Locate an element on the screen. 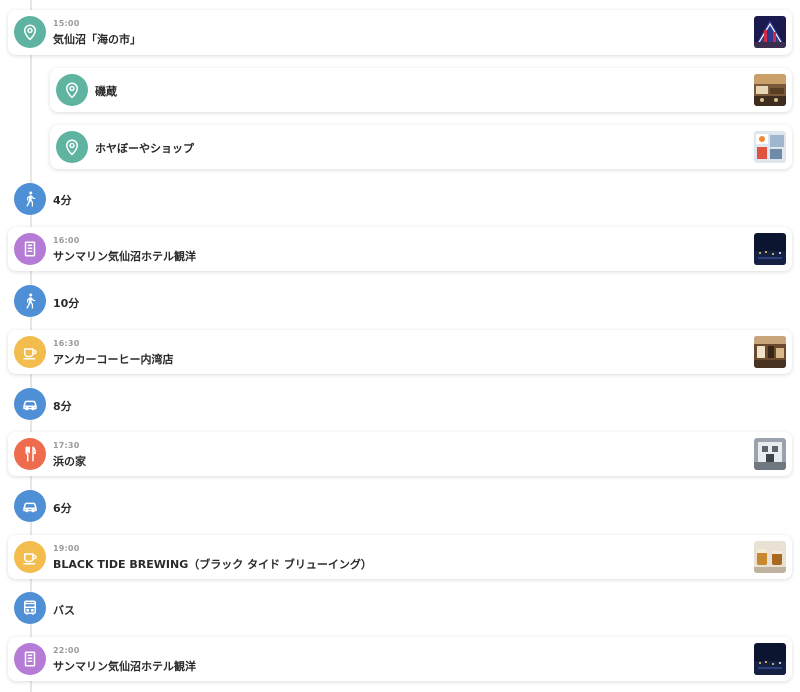  spot-card-hoya-boya-shop: ホヤぼーやショップ is located at coordinates (421, 147).